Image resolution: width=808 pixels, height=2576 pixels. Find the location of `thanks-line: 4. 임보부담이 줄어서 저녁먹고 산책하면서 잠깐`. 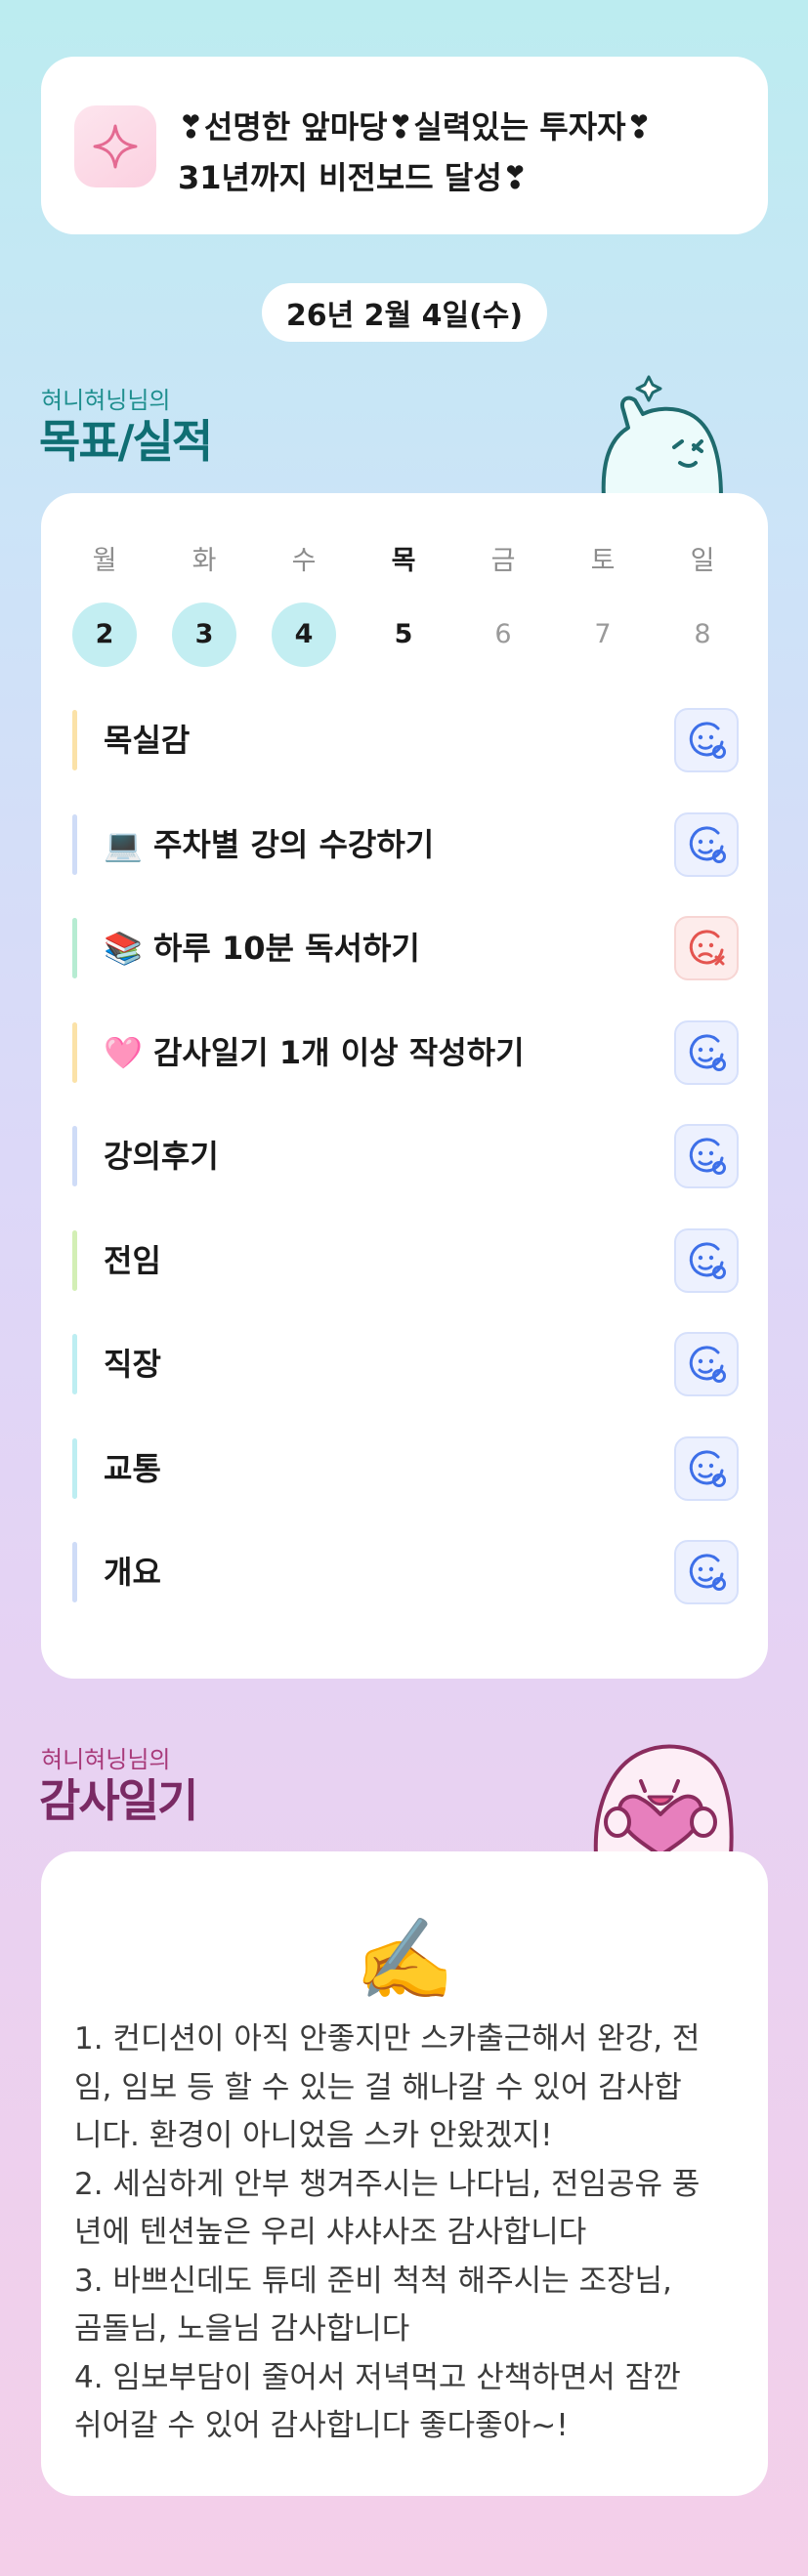

thanks-line: 4. 임보부담이 줄어서 저녁먹고 산책하면서 잠깐 is located at coordinates (377, 2377).